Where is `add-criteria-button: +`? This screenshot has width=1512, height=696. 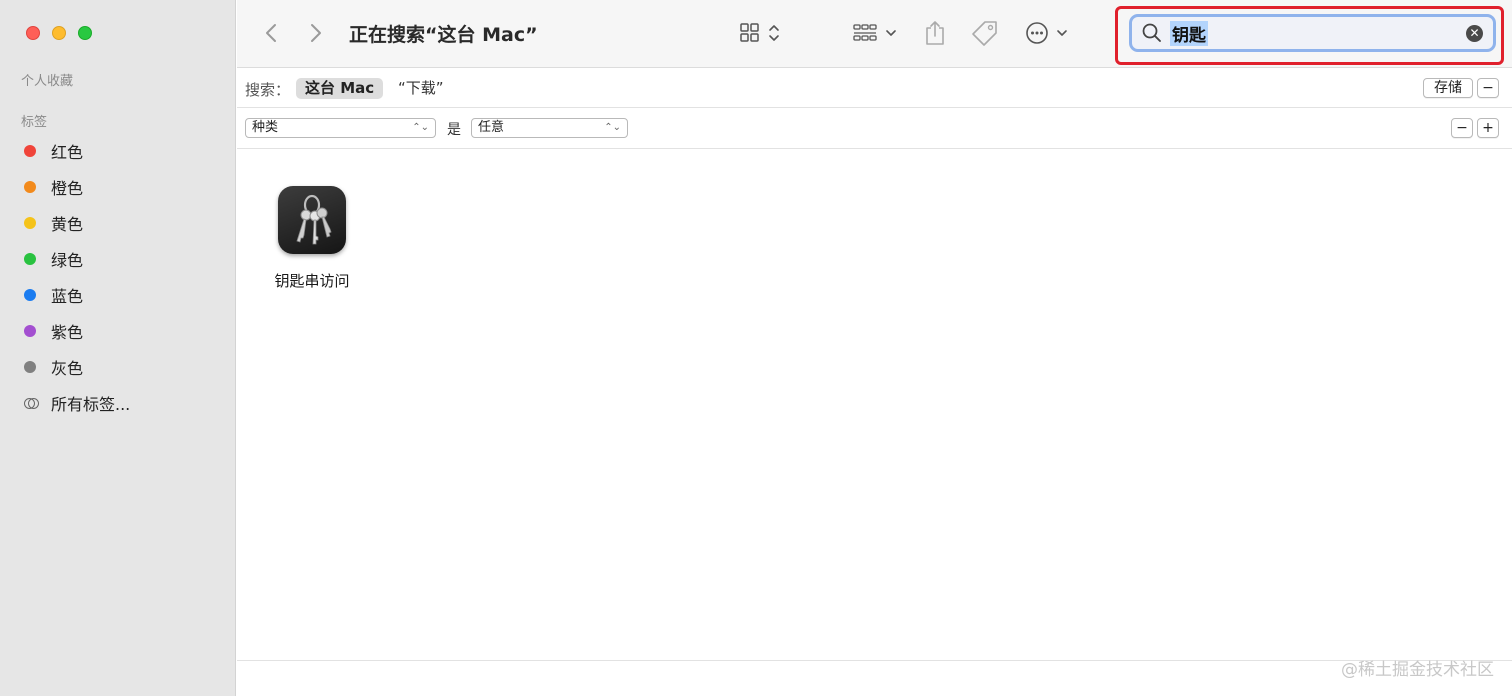
add-criteria-button: + is located at coordinates (1488, 128).